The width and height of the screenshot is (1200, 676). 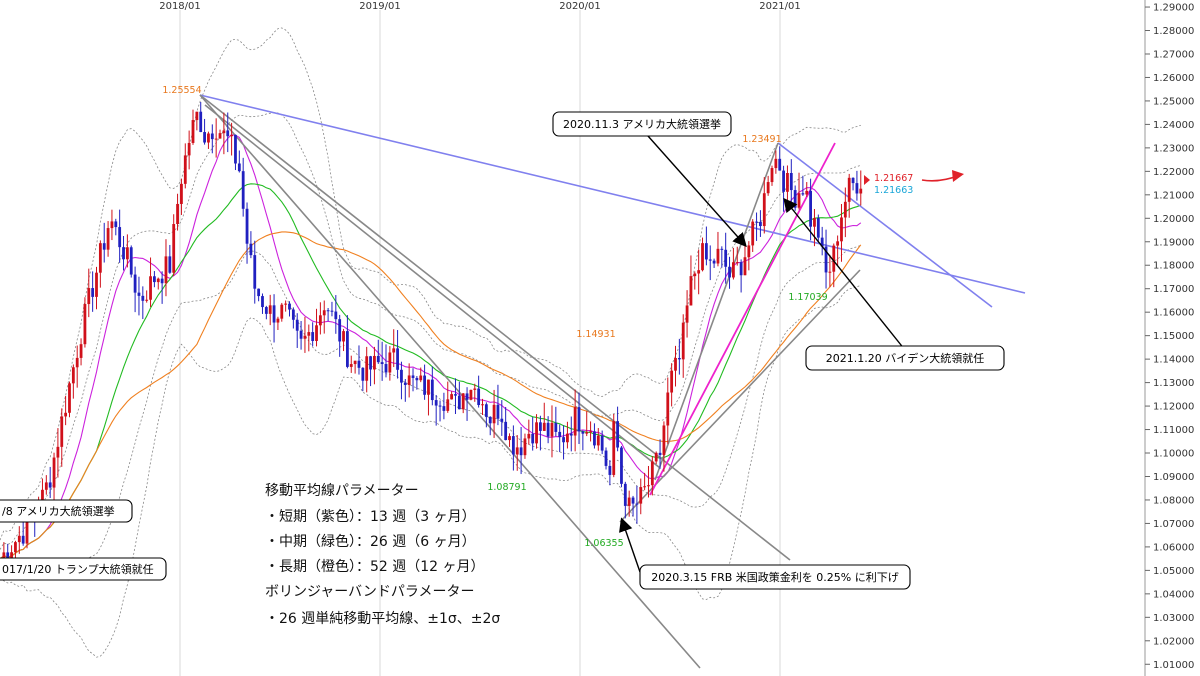 What do you see at coordinates (1173, 8) in the screenshot?
I see `y-tick-label: 1.29000` at bounding box center [1173, 8].